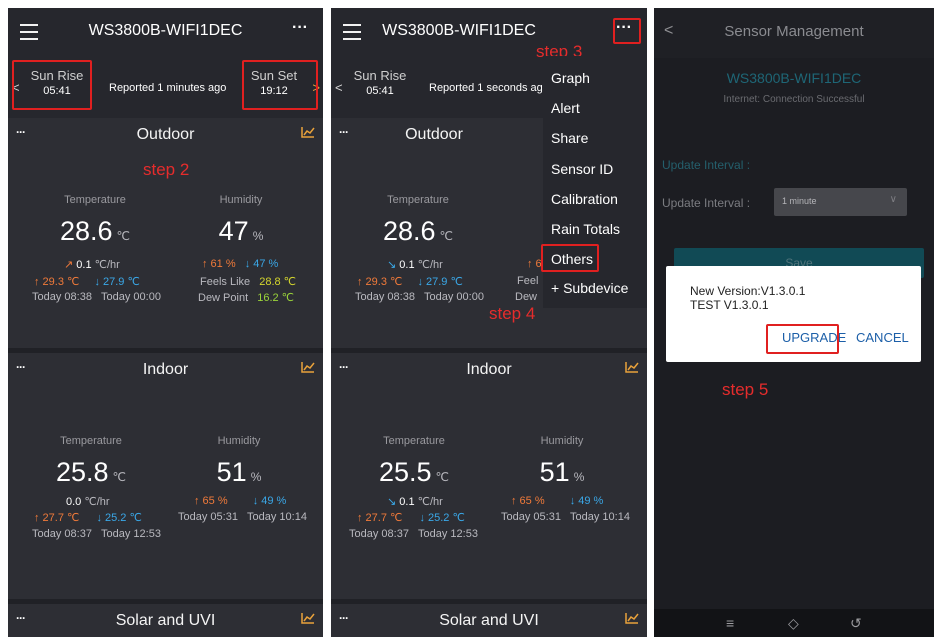  Describe the element at coordinates (799, 201) in the screenshot. I see `interval-value: 1 minute` at that location.